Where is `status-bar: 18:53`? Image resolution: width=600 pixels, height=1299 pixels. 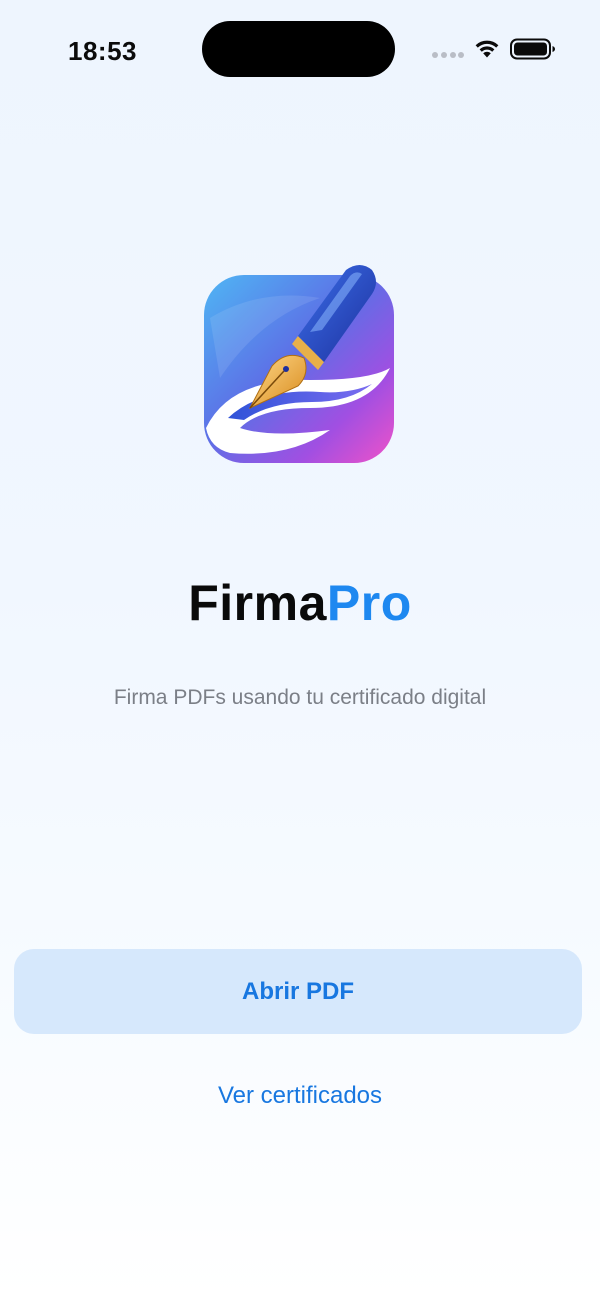
status-bar: 18:53 is located at coordinates (300, 50).